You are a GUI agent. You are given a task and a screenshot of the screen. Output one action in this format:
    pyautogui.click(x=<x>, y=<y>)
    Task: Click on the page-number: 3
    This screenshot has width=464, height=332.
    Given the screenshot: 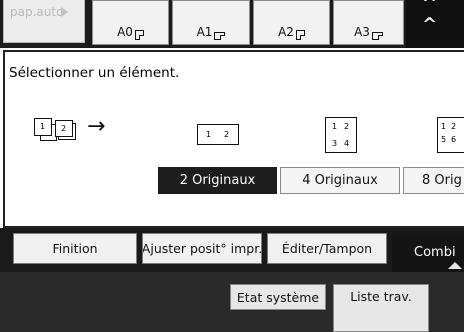 What is the action you would take?
    pyautogui.click(x=335, y=143)
    